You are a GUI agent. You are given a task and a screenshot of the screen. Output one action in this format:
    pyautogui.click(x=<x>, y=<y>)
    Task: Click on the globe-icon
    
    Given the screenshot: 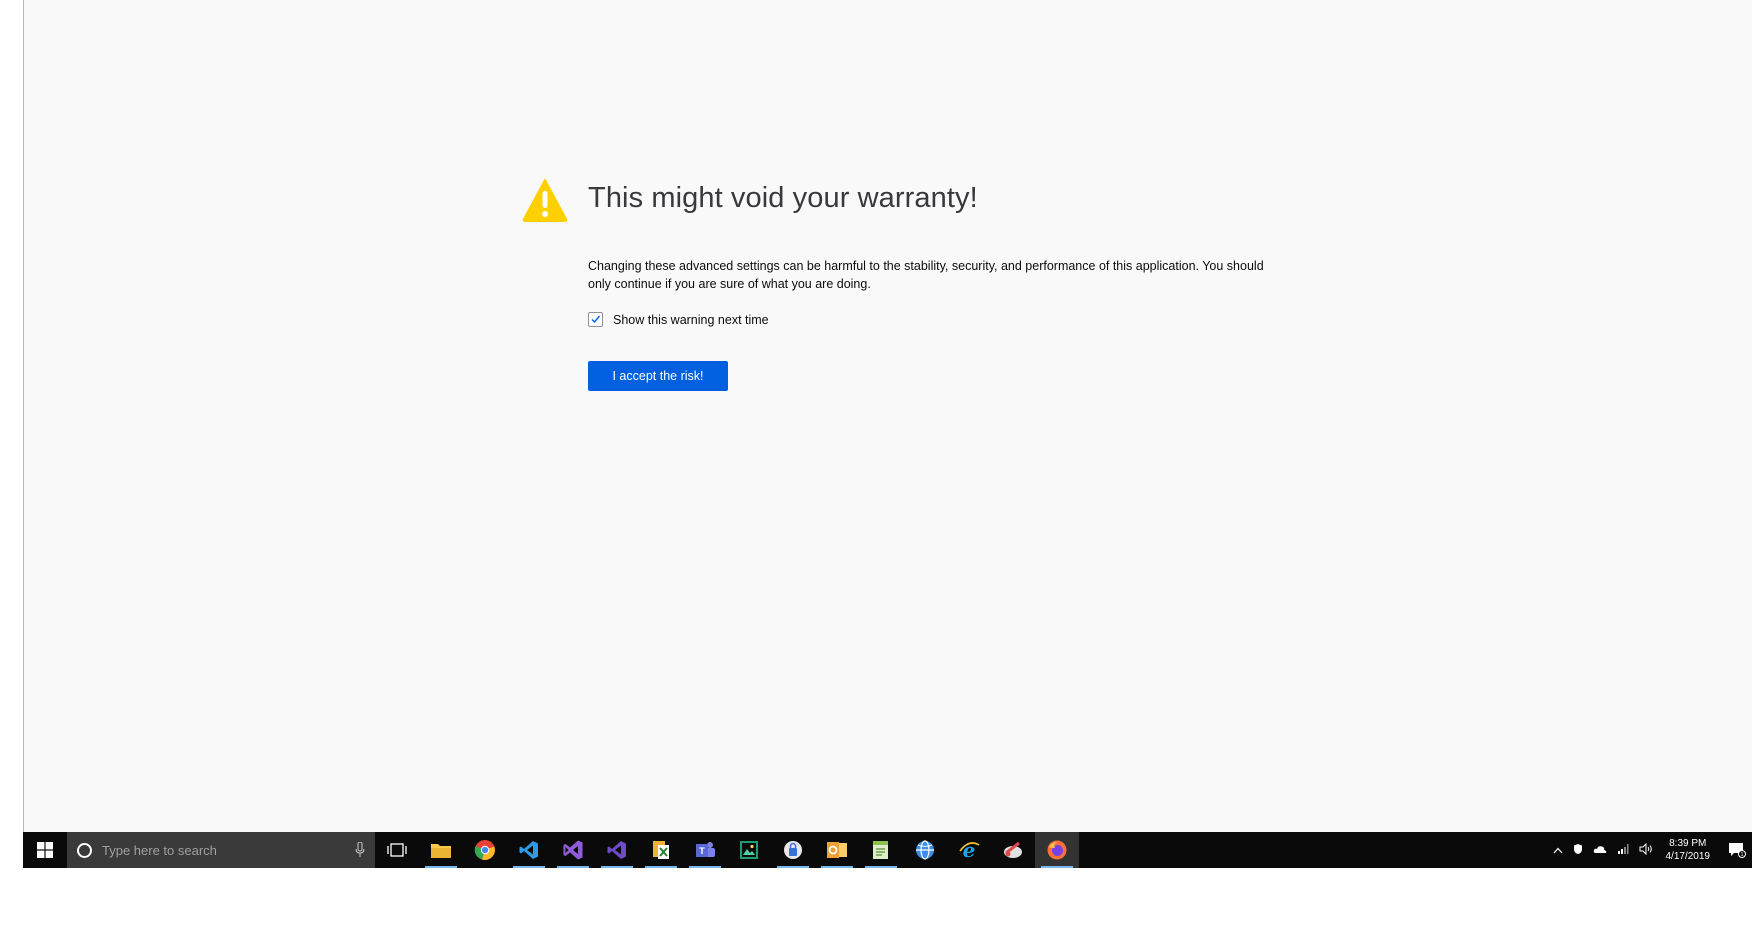 What is the action you would take?
    pyautogui.click(x=925, y=850)
    